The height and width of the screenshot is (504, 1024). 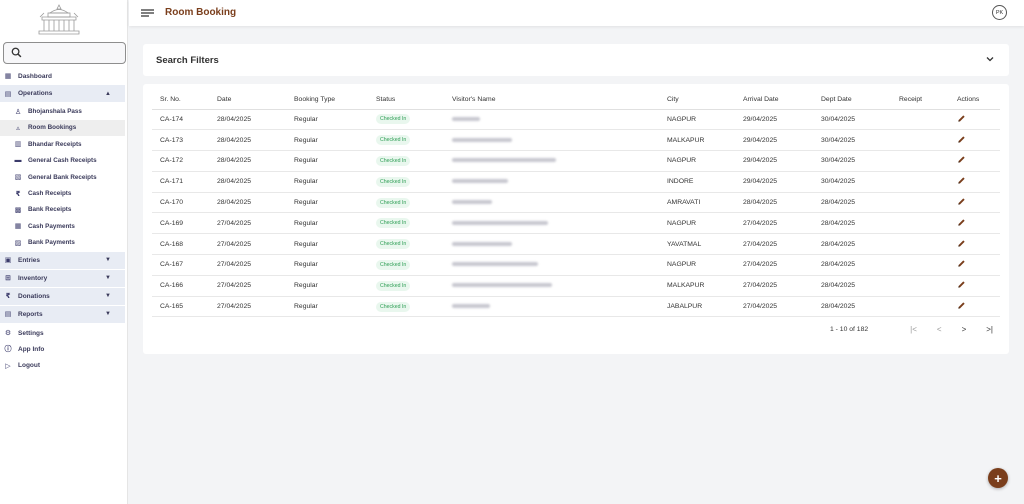 What do you see at coordinates (108, 94) in the screenshot?
I see `chevron-up-icon: ▲` at bounding box center [108, 94].